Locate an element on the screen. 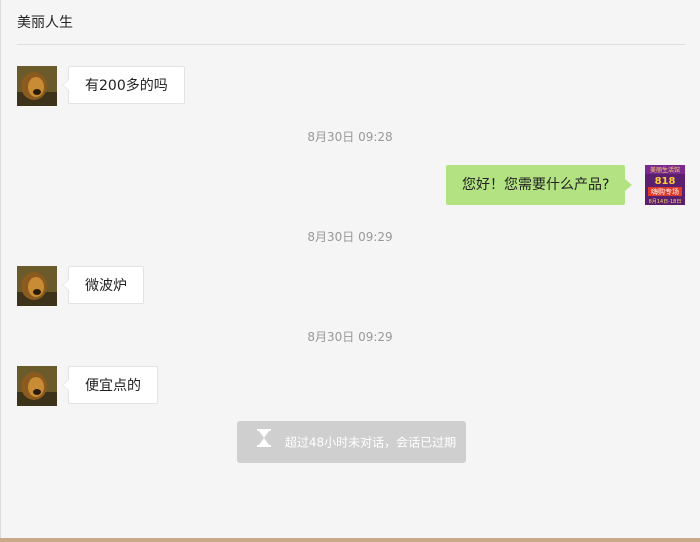 This screenshot has width=700, height=542. message-bubble: 微波炉 is located at coordinates (103, 285).